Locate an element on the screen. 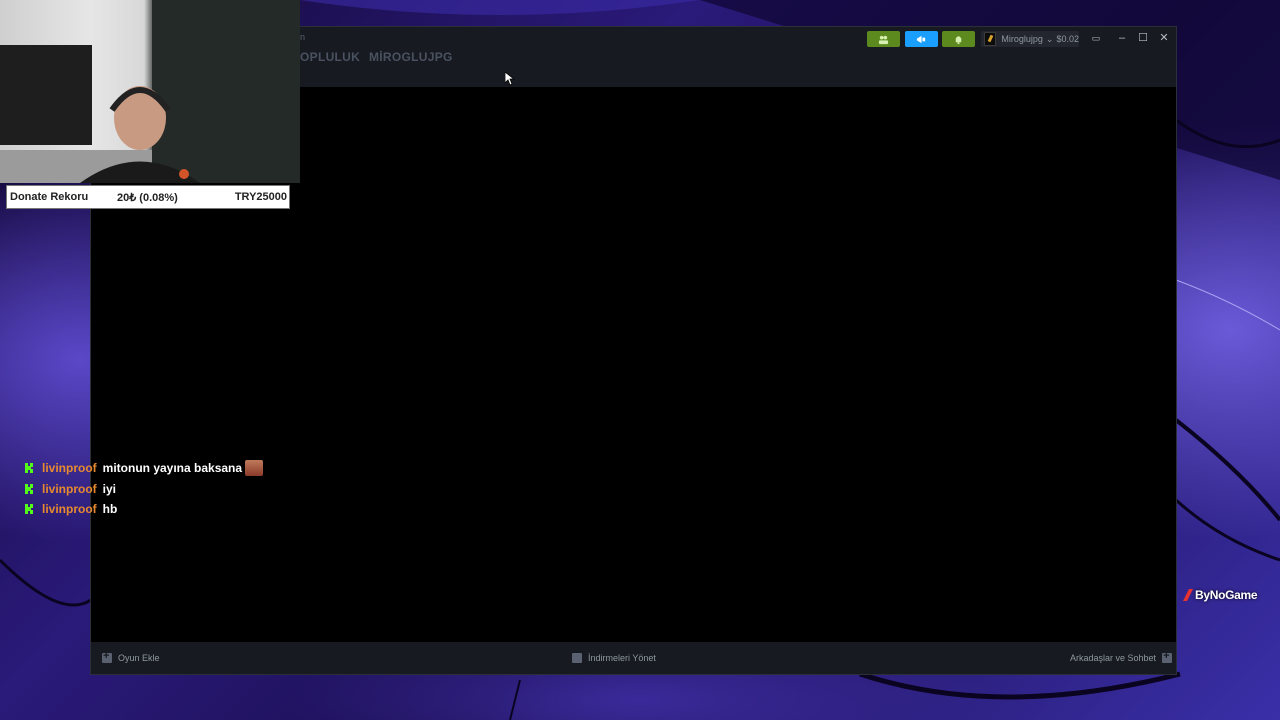 The height and width of the screenshot is (720, 1280). manage-downloads-label: İndirmeleri Yönet is located at coordinates (622, 658).